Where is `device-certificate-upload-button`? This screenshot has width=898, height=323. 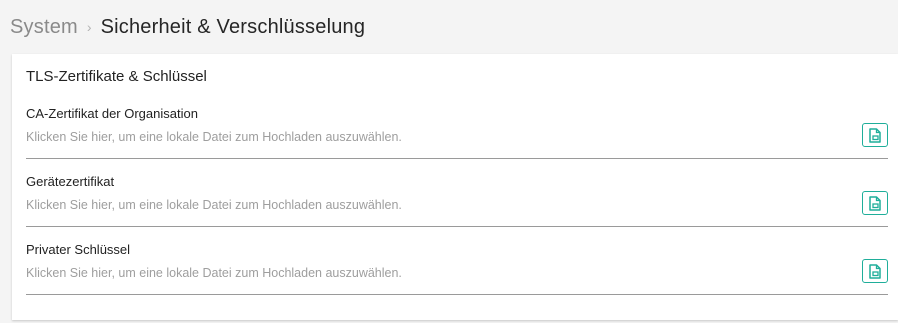 device-certificate-upload-button is located at coordinates (875, 203).